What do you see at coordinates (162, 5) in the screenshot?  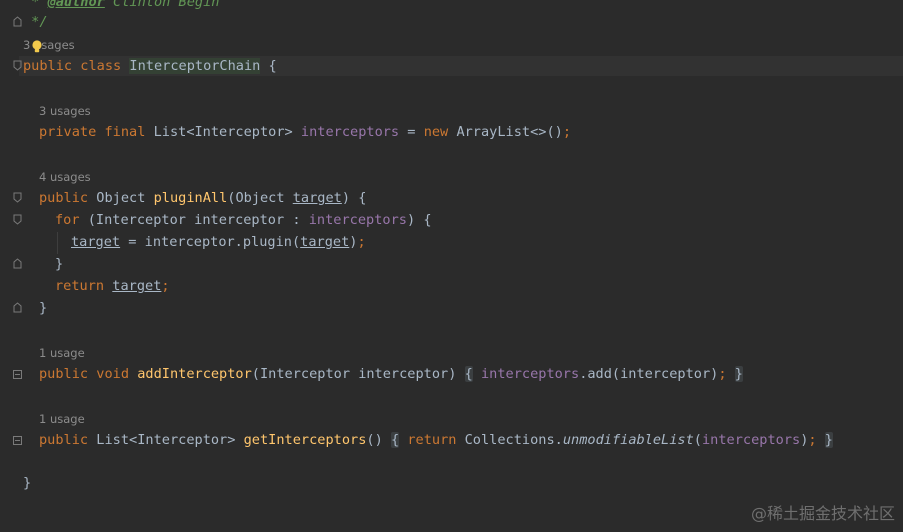 I see `comment-author-name: Clinton Begin` at bounding box center [162, 5].